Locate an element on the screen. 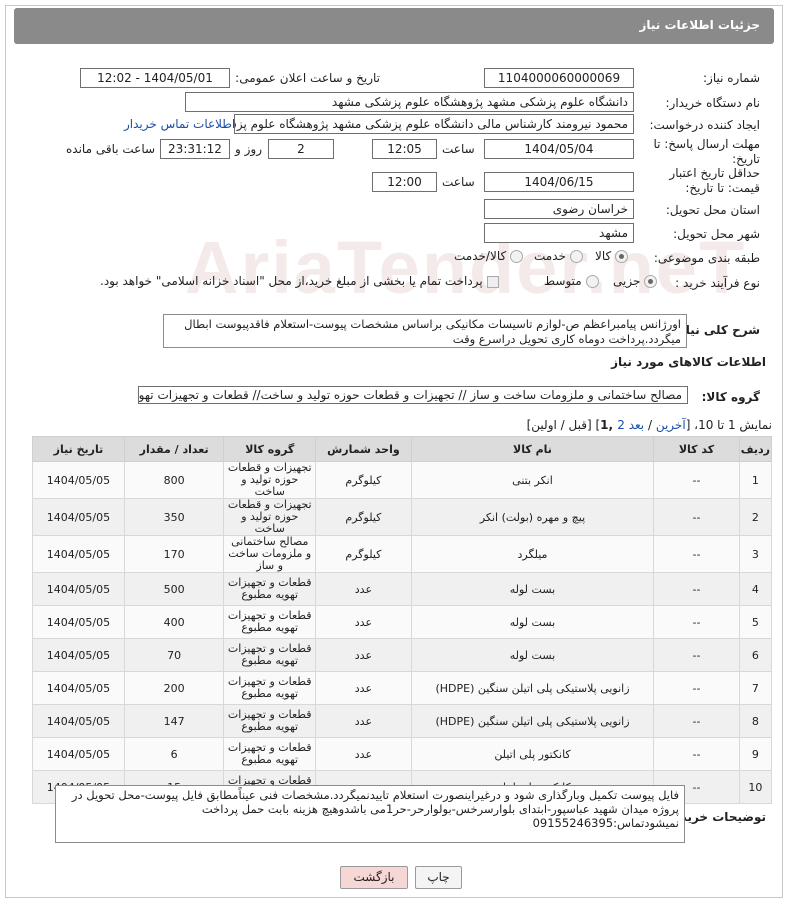 The height and width of the screenshot is (903, 788). price-validity-date-field: 1404/06/15 is located at coordinates (559, 182).